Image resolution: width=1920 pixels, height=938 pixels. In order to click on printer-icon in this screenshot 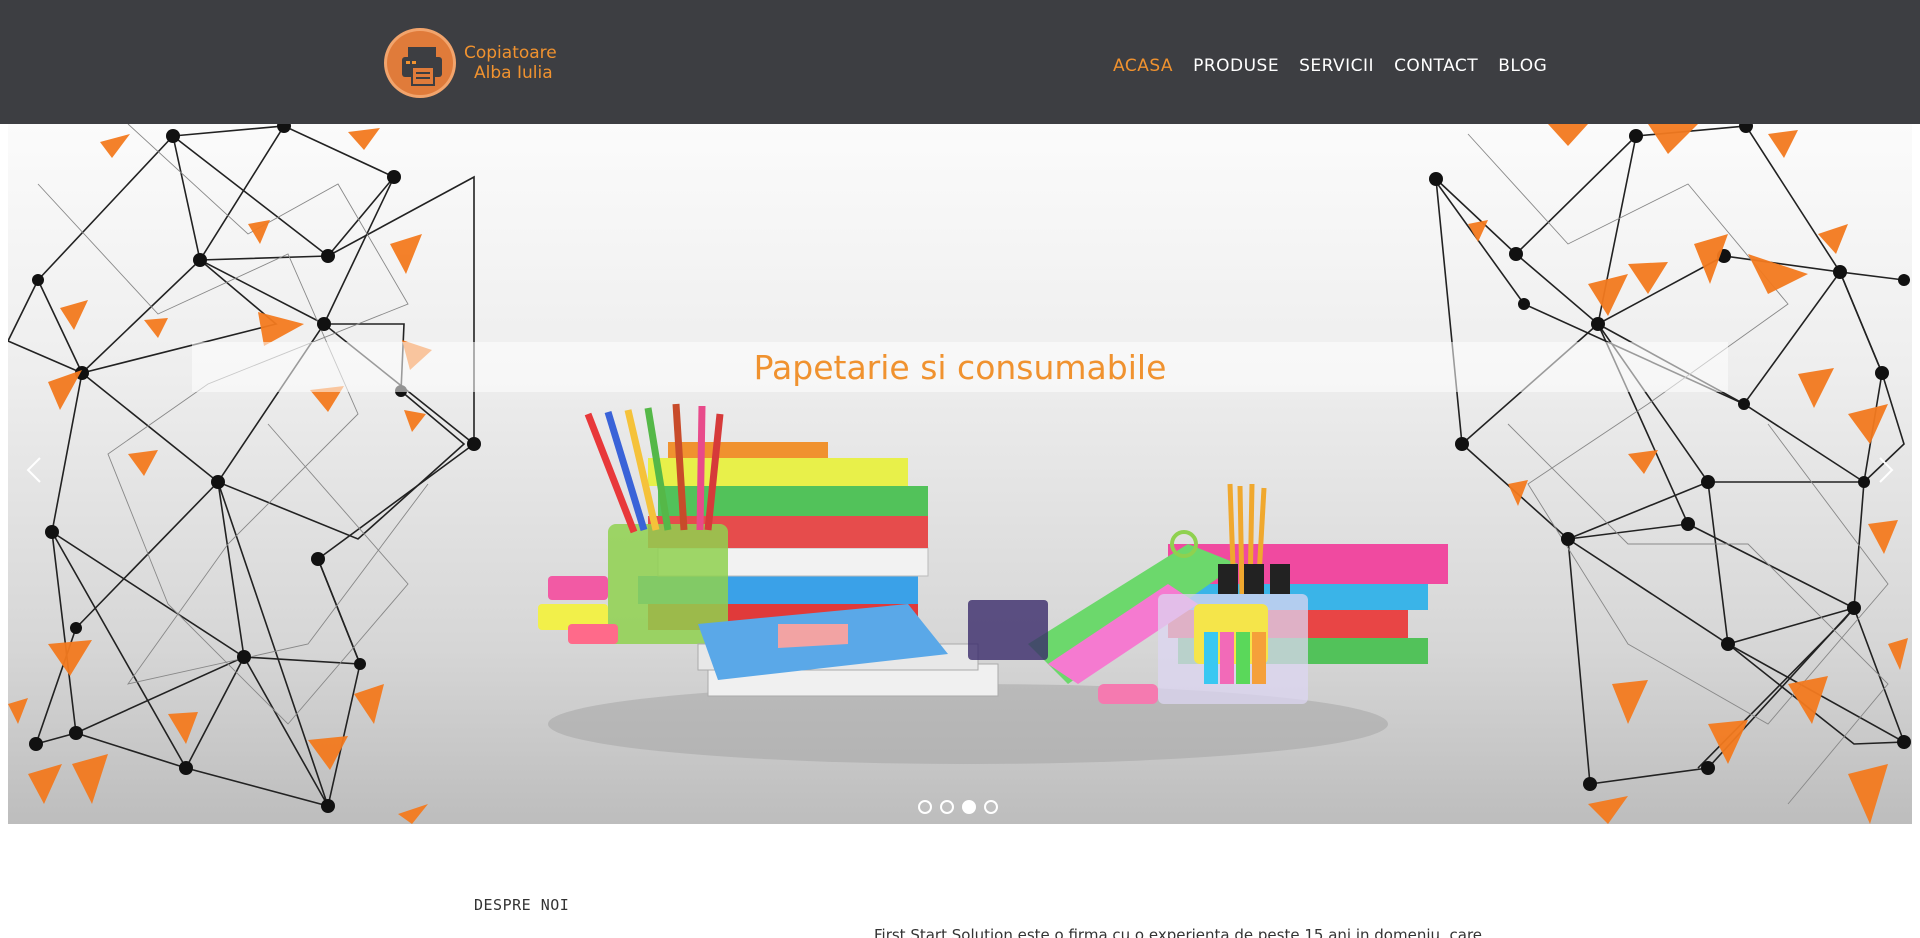, I will do `click(420, 63)`.